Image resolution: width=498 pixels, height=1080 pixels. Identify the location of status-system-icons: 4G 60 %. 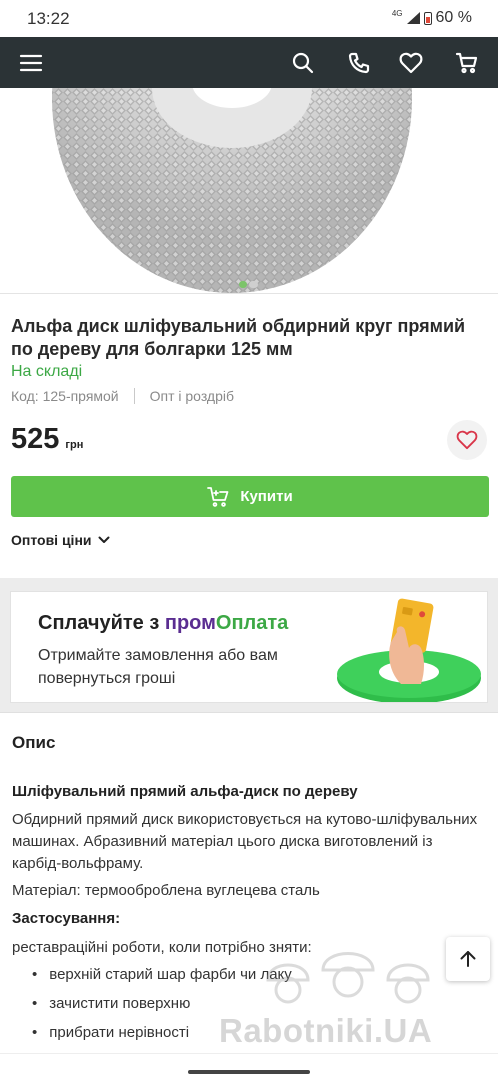
(432, 18).